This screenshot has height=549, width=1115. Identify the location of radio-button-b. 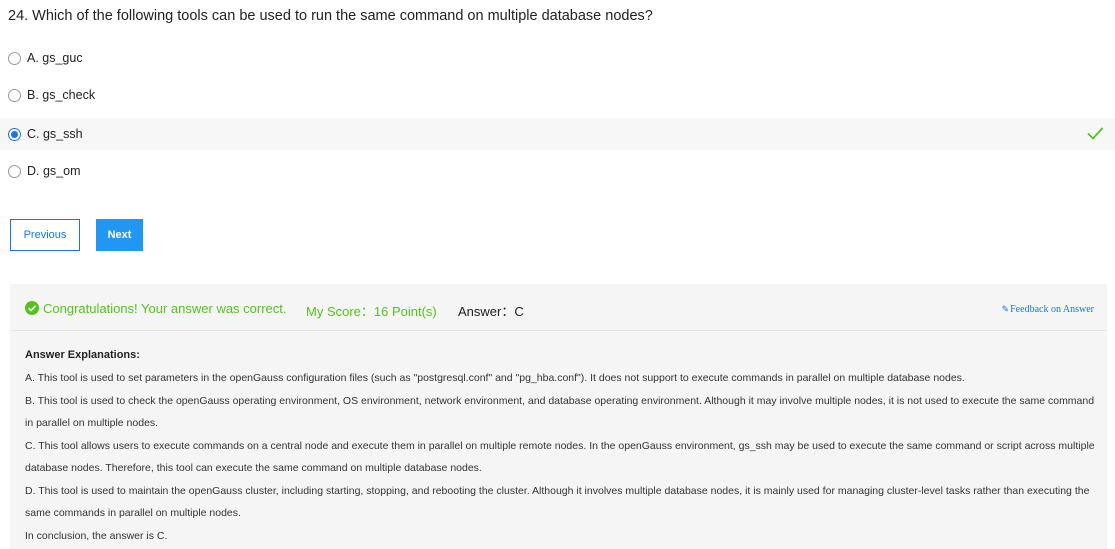
(14, 95).